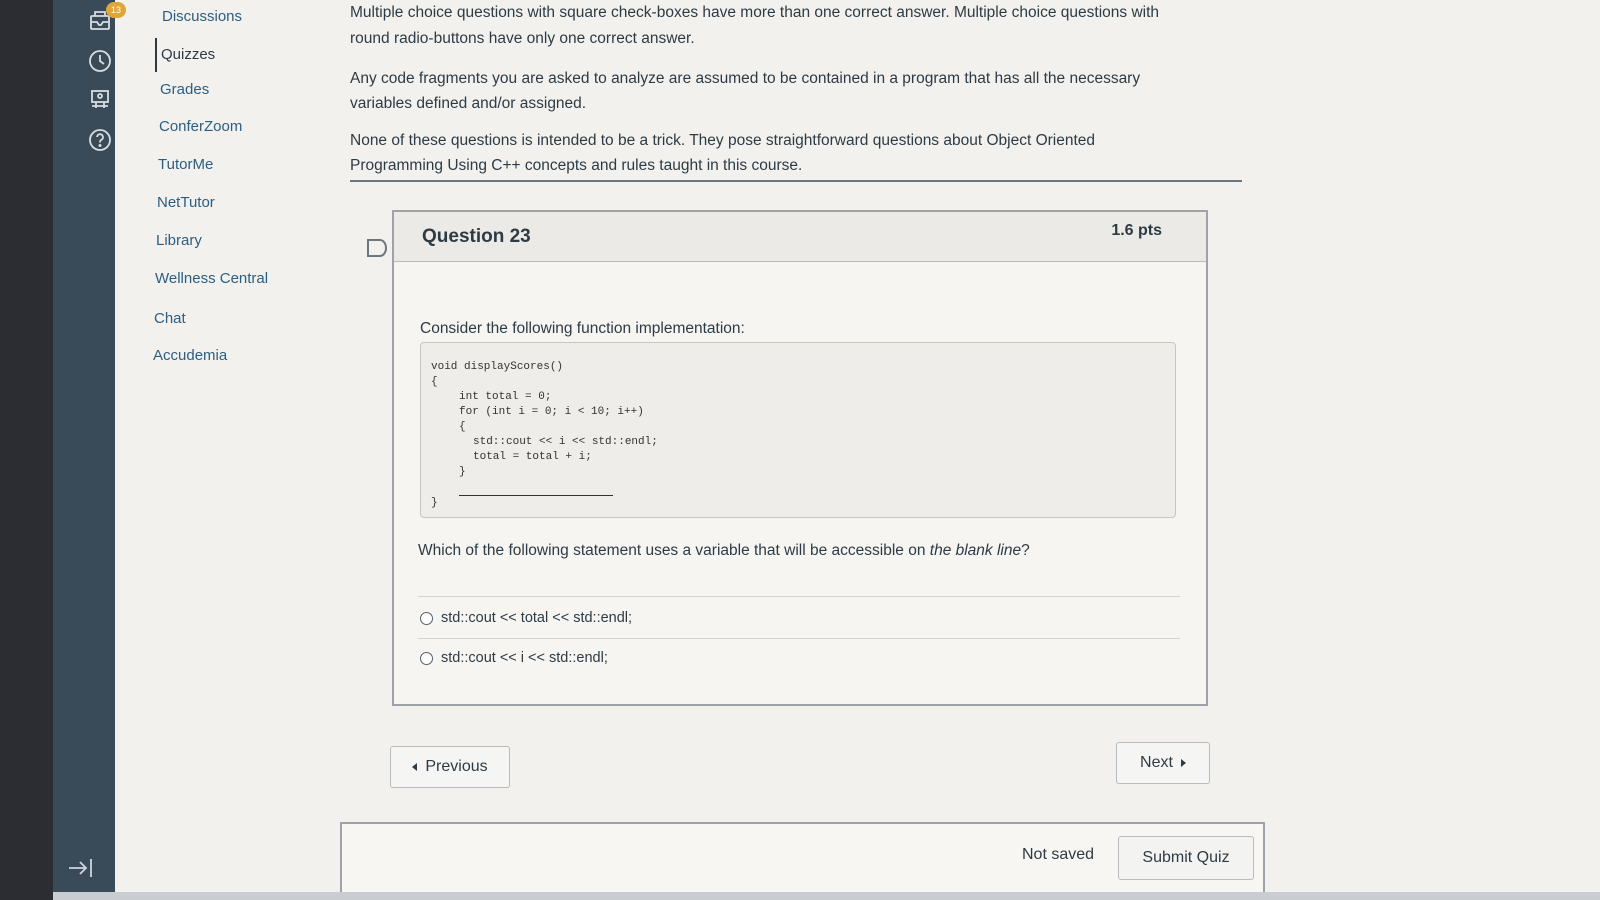 The image size is (1600, 900). I want to click on course-nav-conferzoom: ConferZoom, so click(200, 126).